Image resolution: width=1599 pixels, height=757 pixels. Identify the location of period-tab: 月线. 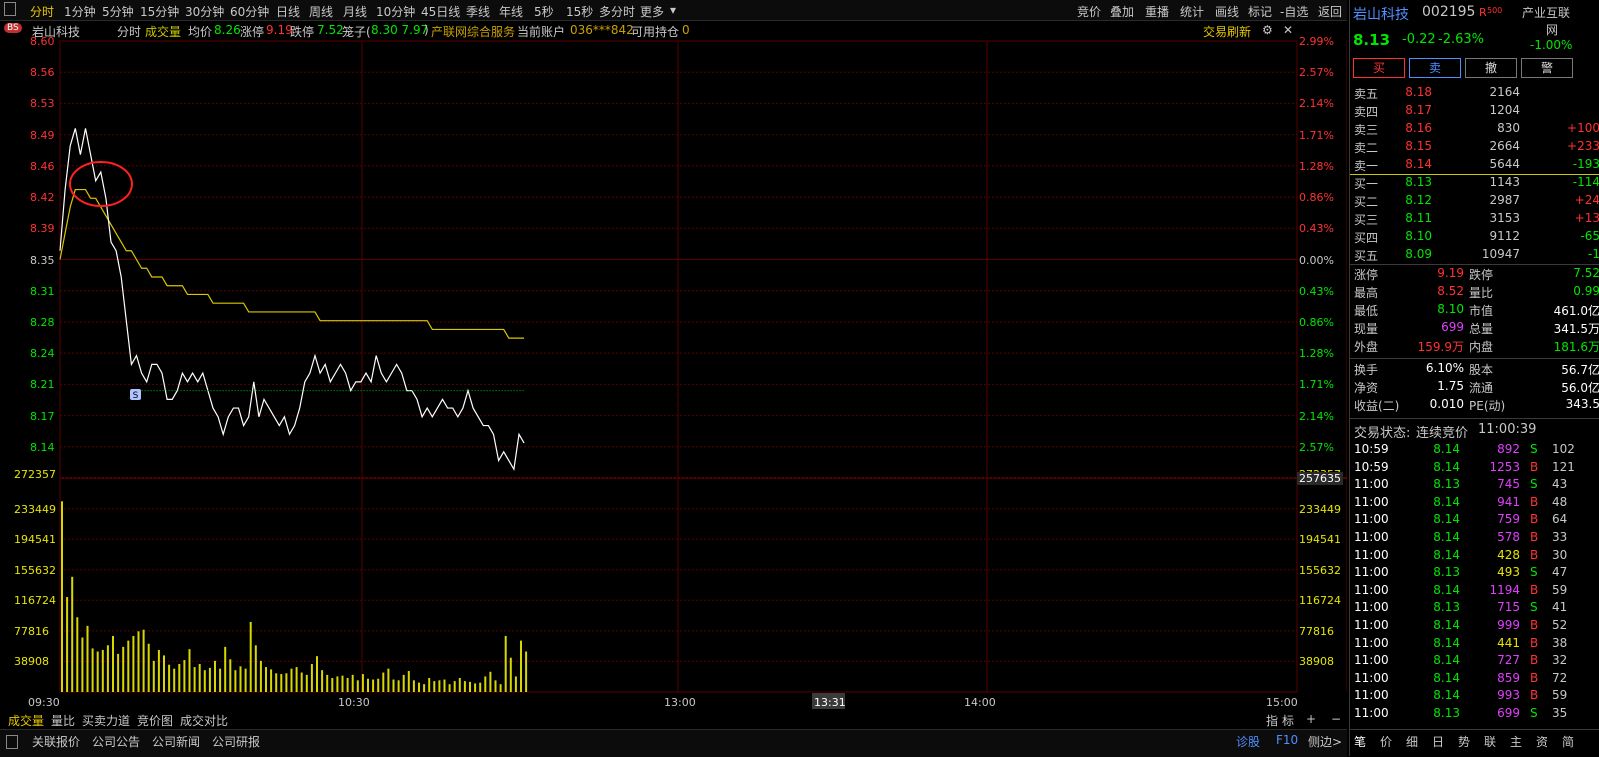
(355, 11).